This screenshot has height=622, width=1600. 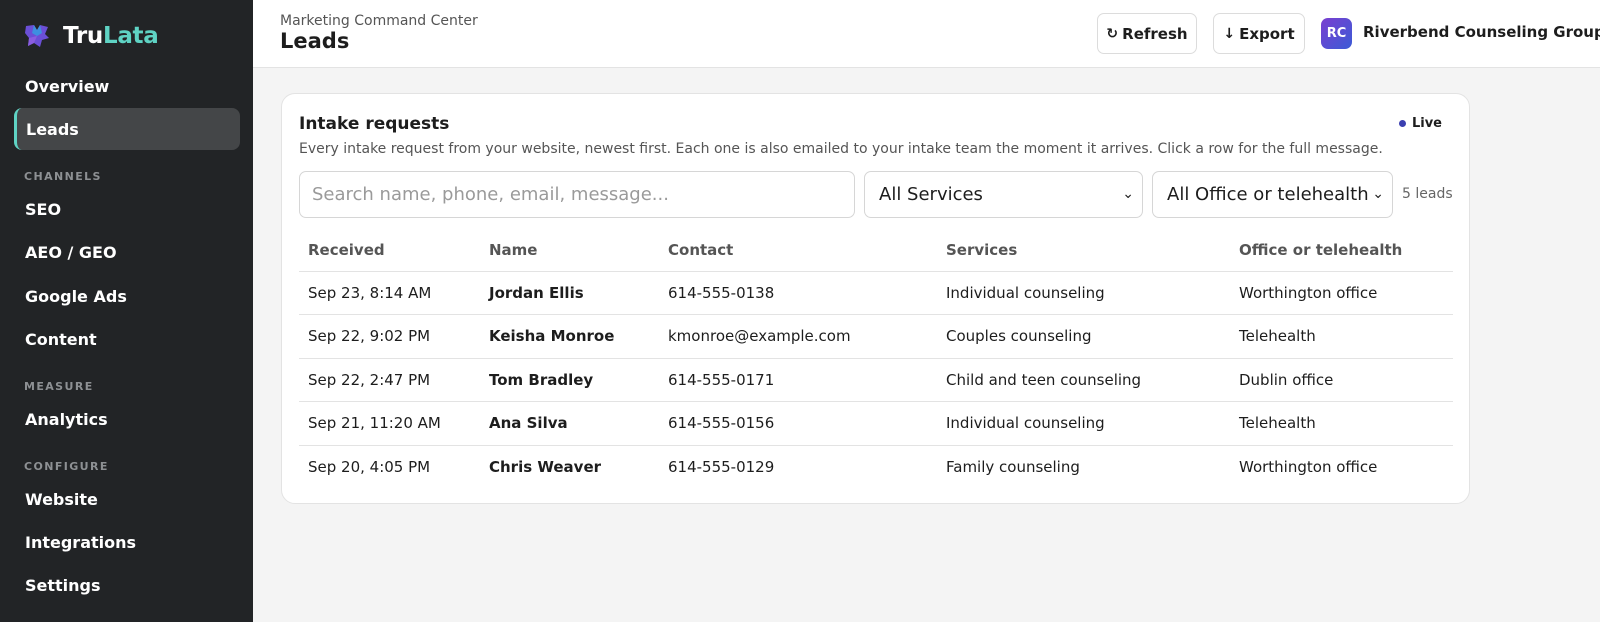 I want to click on office-filter-select: All Office or telehealth ⌄, so click(x=1272, y=194).